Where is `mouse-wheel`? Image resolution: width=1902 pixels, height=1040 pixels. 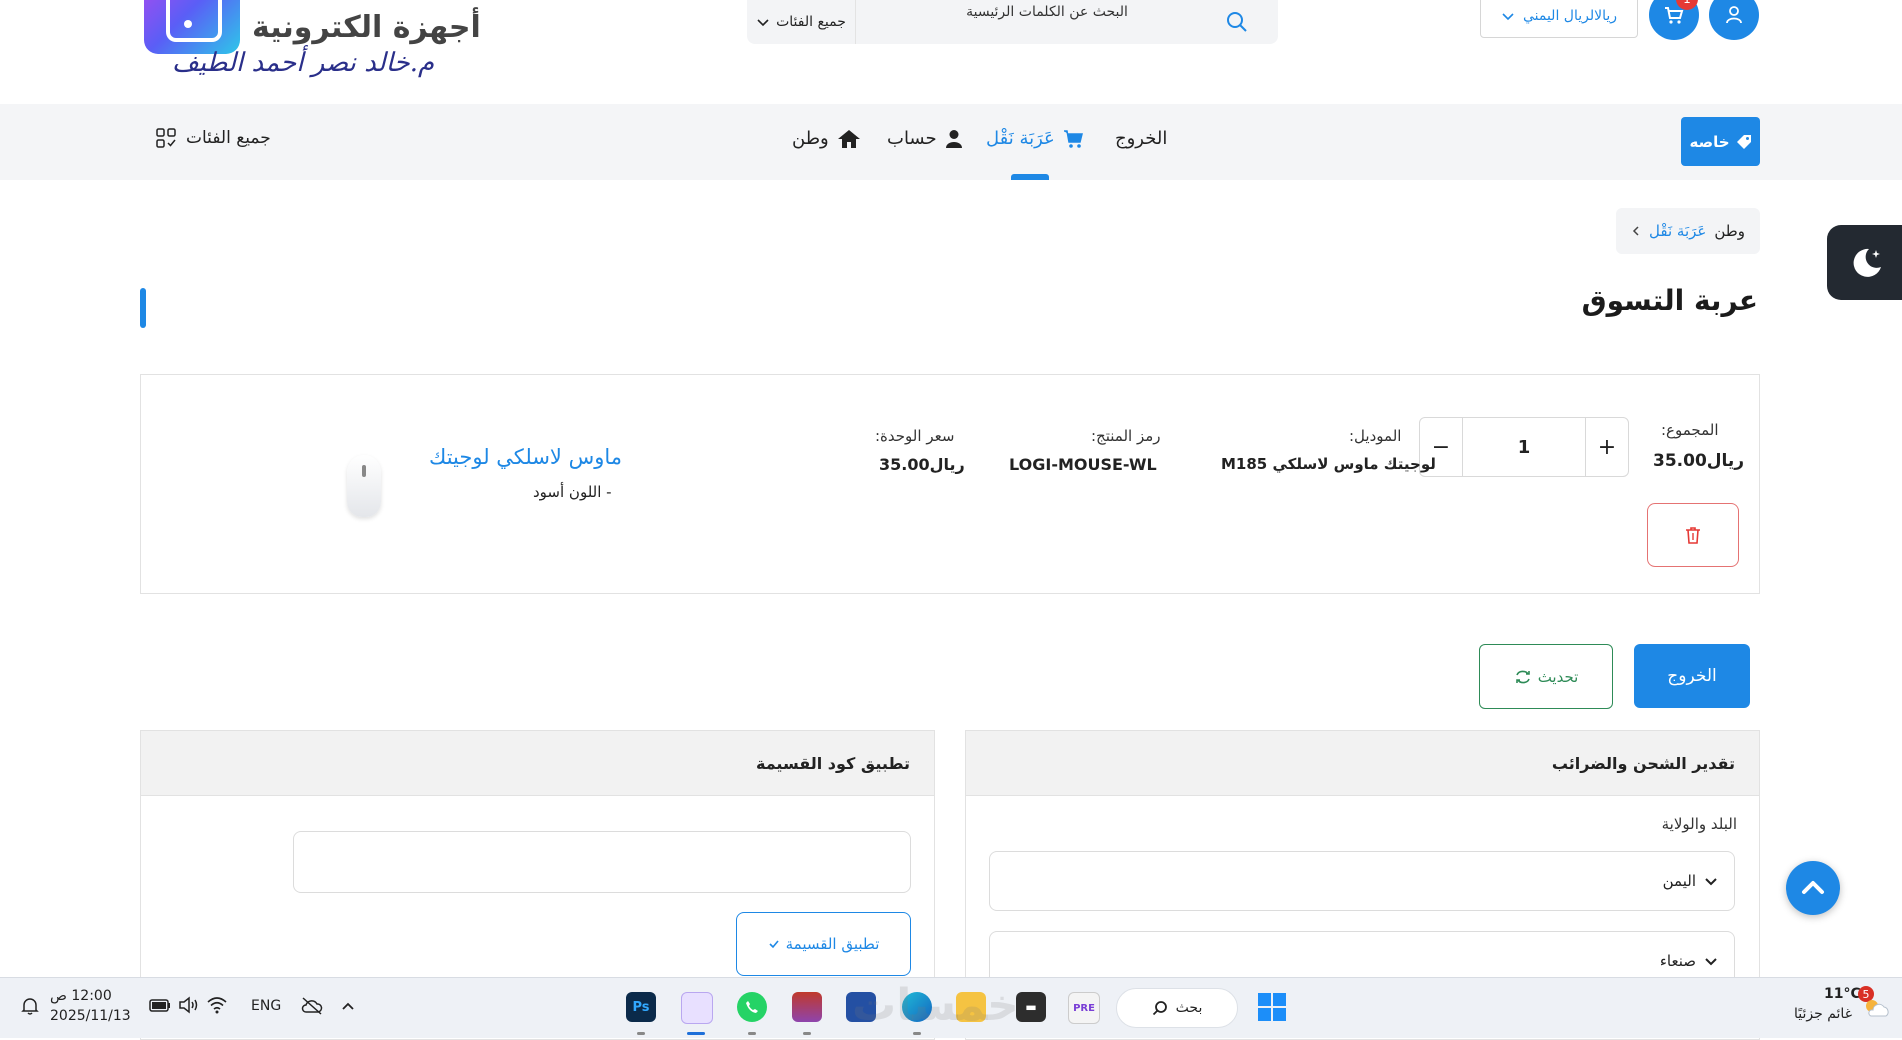
mouse-wheel is located at coordinates (364, 471).